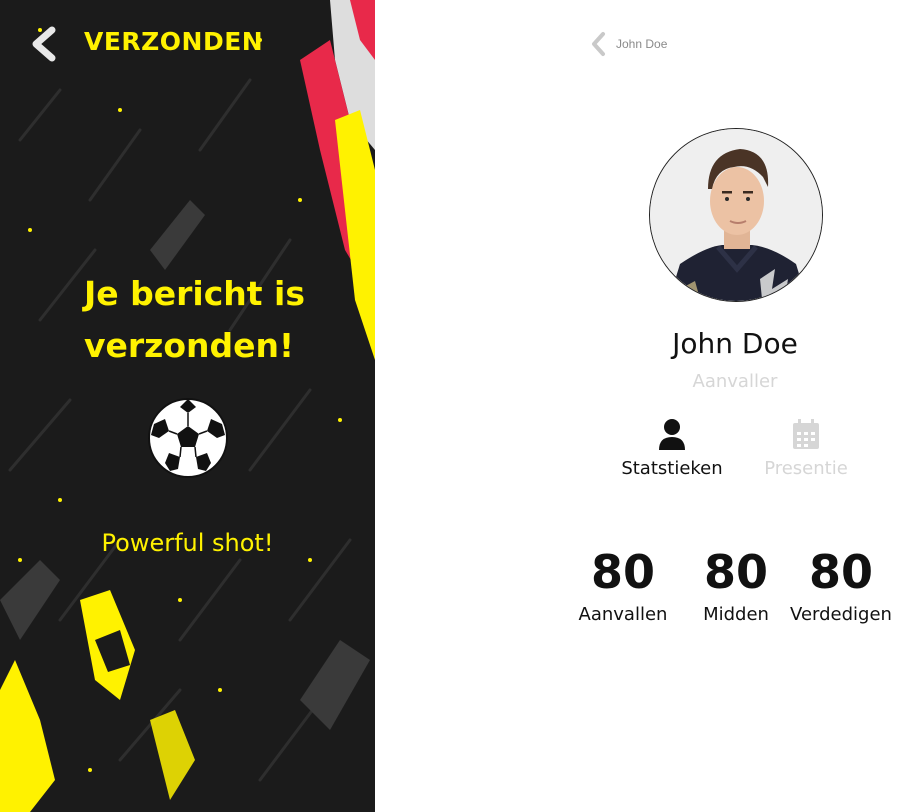 Image resolution: width=923 pixels, height=812 pixels. I want to click on page-title: VERZONDEN, so click(174, 41).